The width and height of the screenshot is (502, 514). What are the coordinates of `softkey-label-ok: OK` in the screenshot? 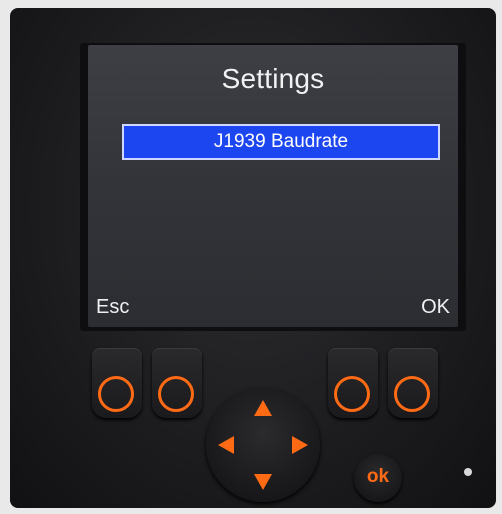 It's located at (435, 307).